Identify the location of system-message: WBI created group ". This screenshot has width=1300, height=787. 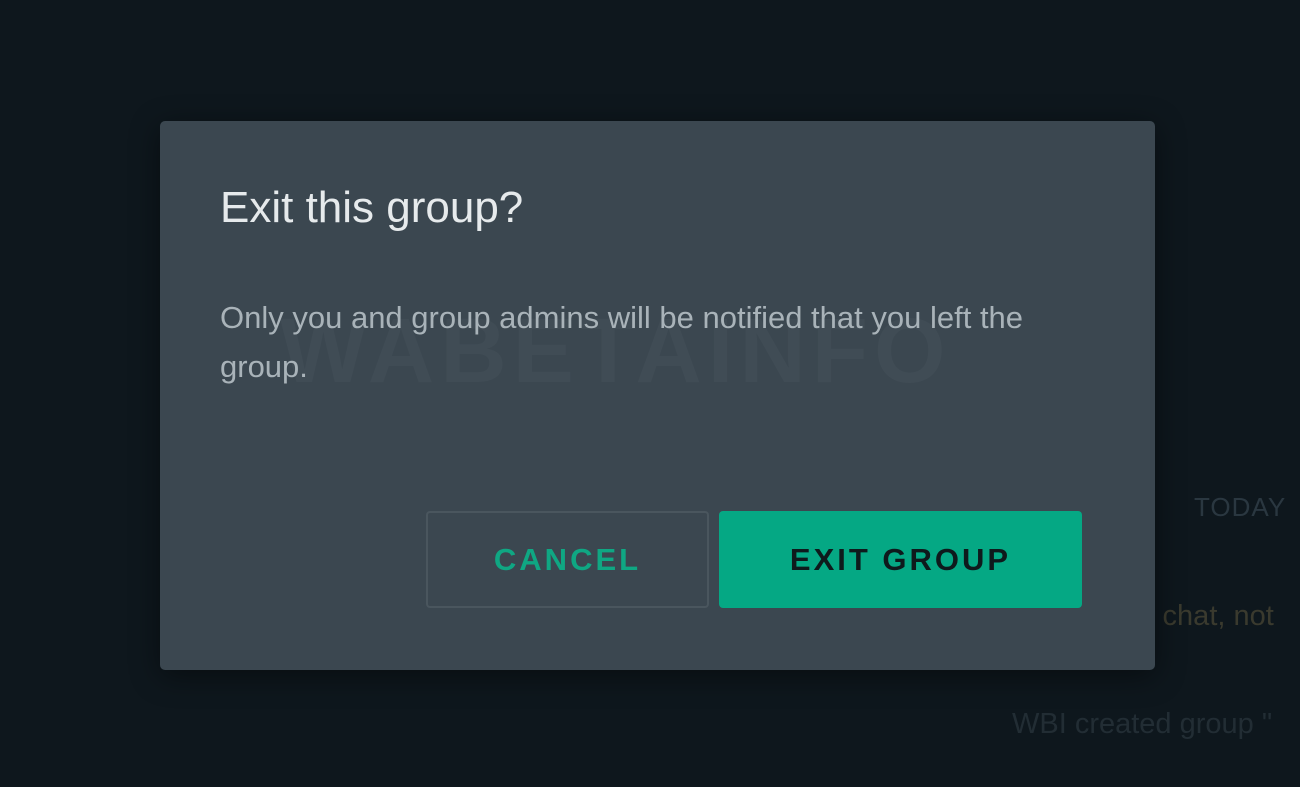
(1142, 724).